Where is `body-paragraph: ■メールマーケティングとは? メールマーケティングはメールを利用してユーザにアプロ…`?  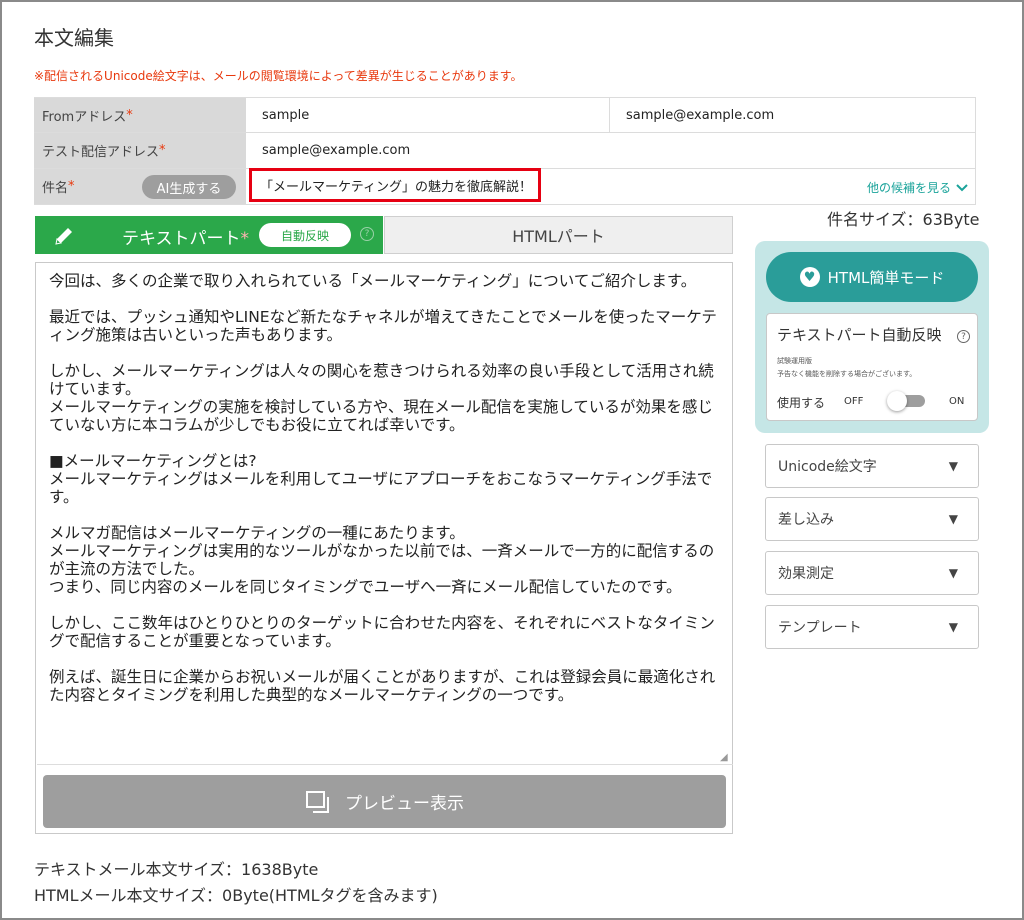 body-paragraph: ■メールマーケティングとは? メールマーケティングはメールを利用してユーザにアプロ… is located at coordinates (381, 479).